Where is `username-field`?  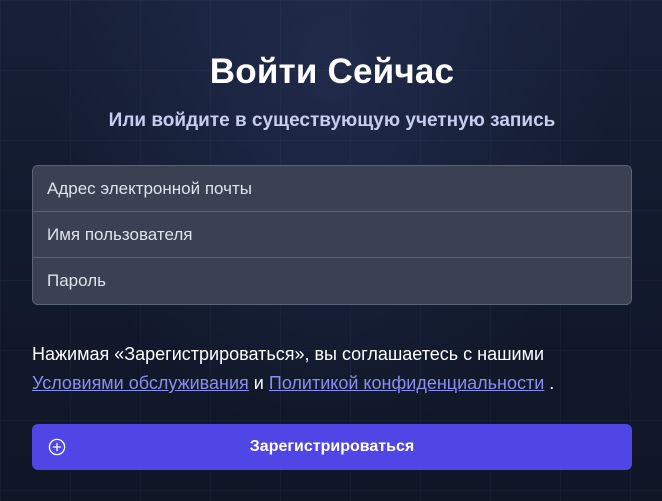 username-field is located at coordinates (332, 235).